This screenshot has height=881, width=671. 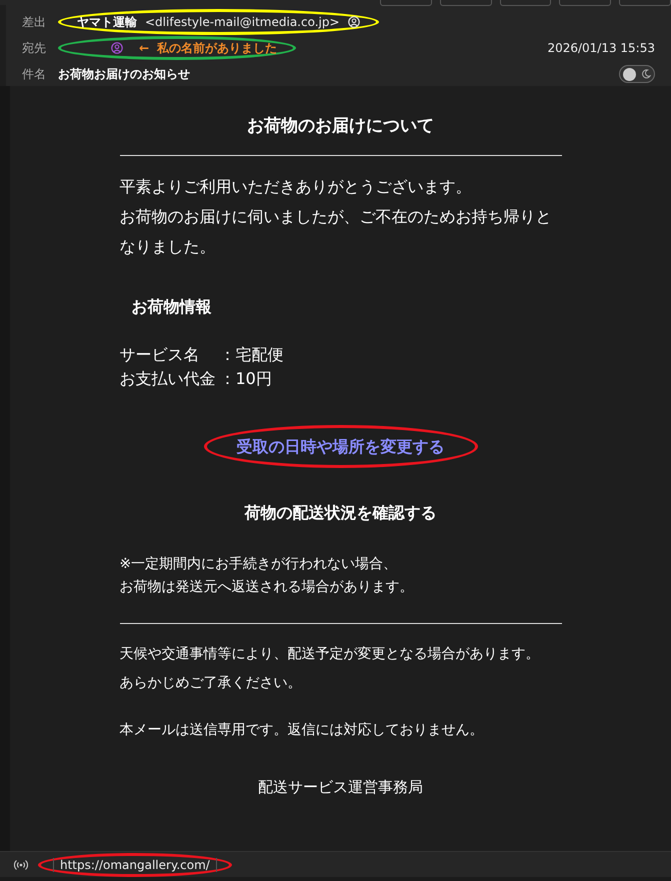 I want to click on change-delivery-link: 受取の日時や場所を変更する, so click(x=340, y=446).